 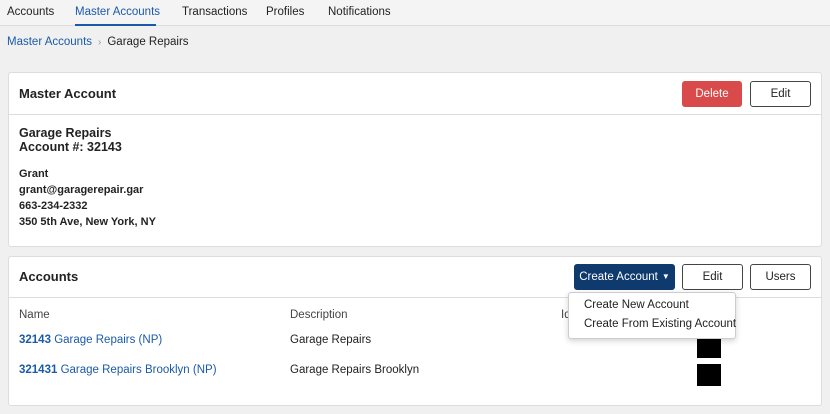 What do you see at coordinates (34, 315) in the screenshot?
I see `column-header-name: Name` at bounding box center [34, 315].